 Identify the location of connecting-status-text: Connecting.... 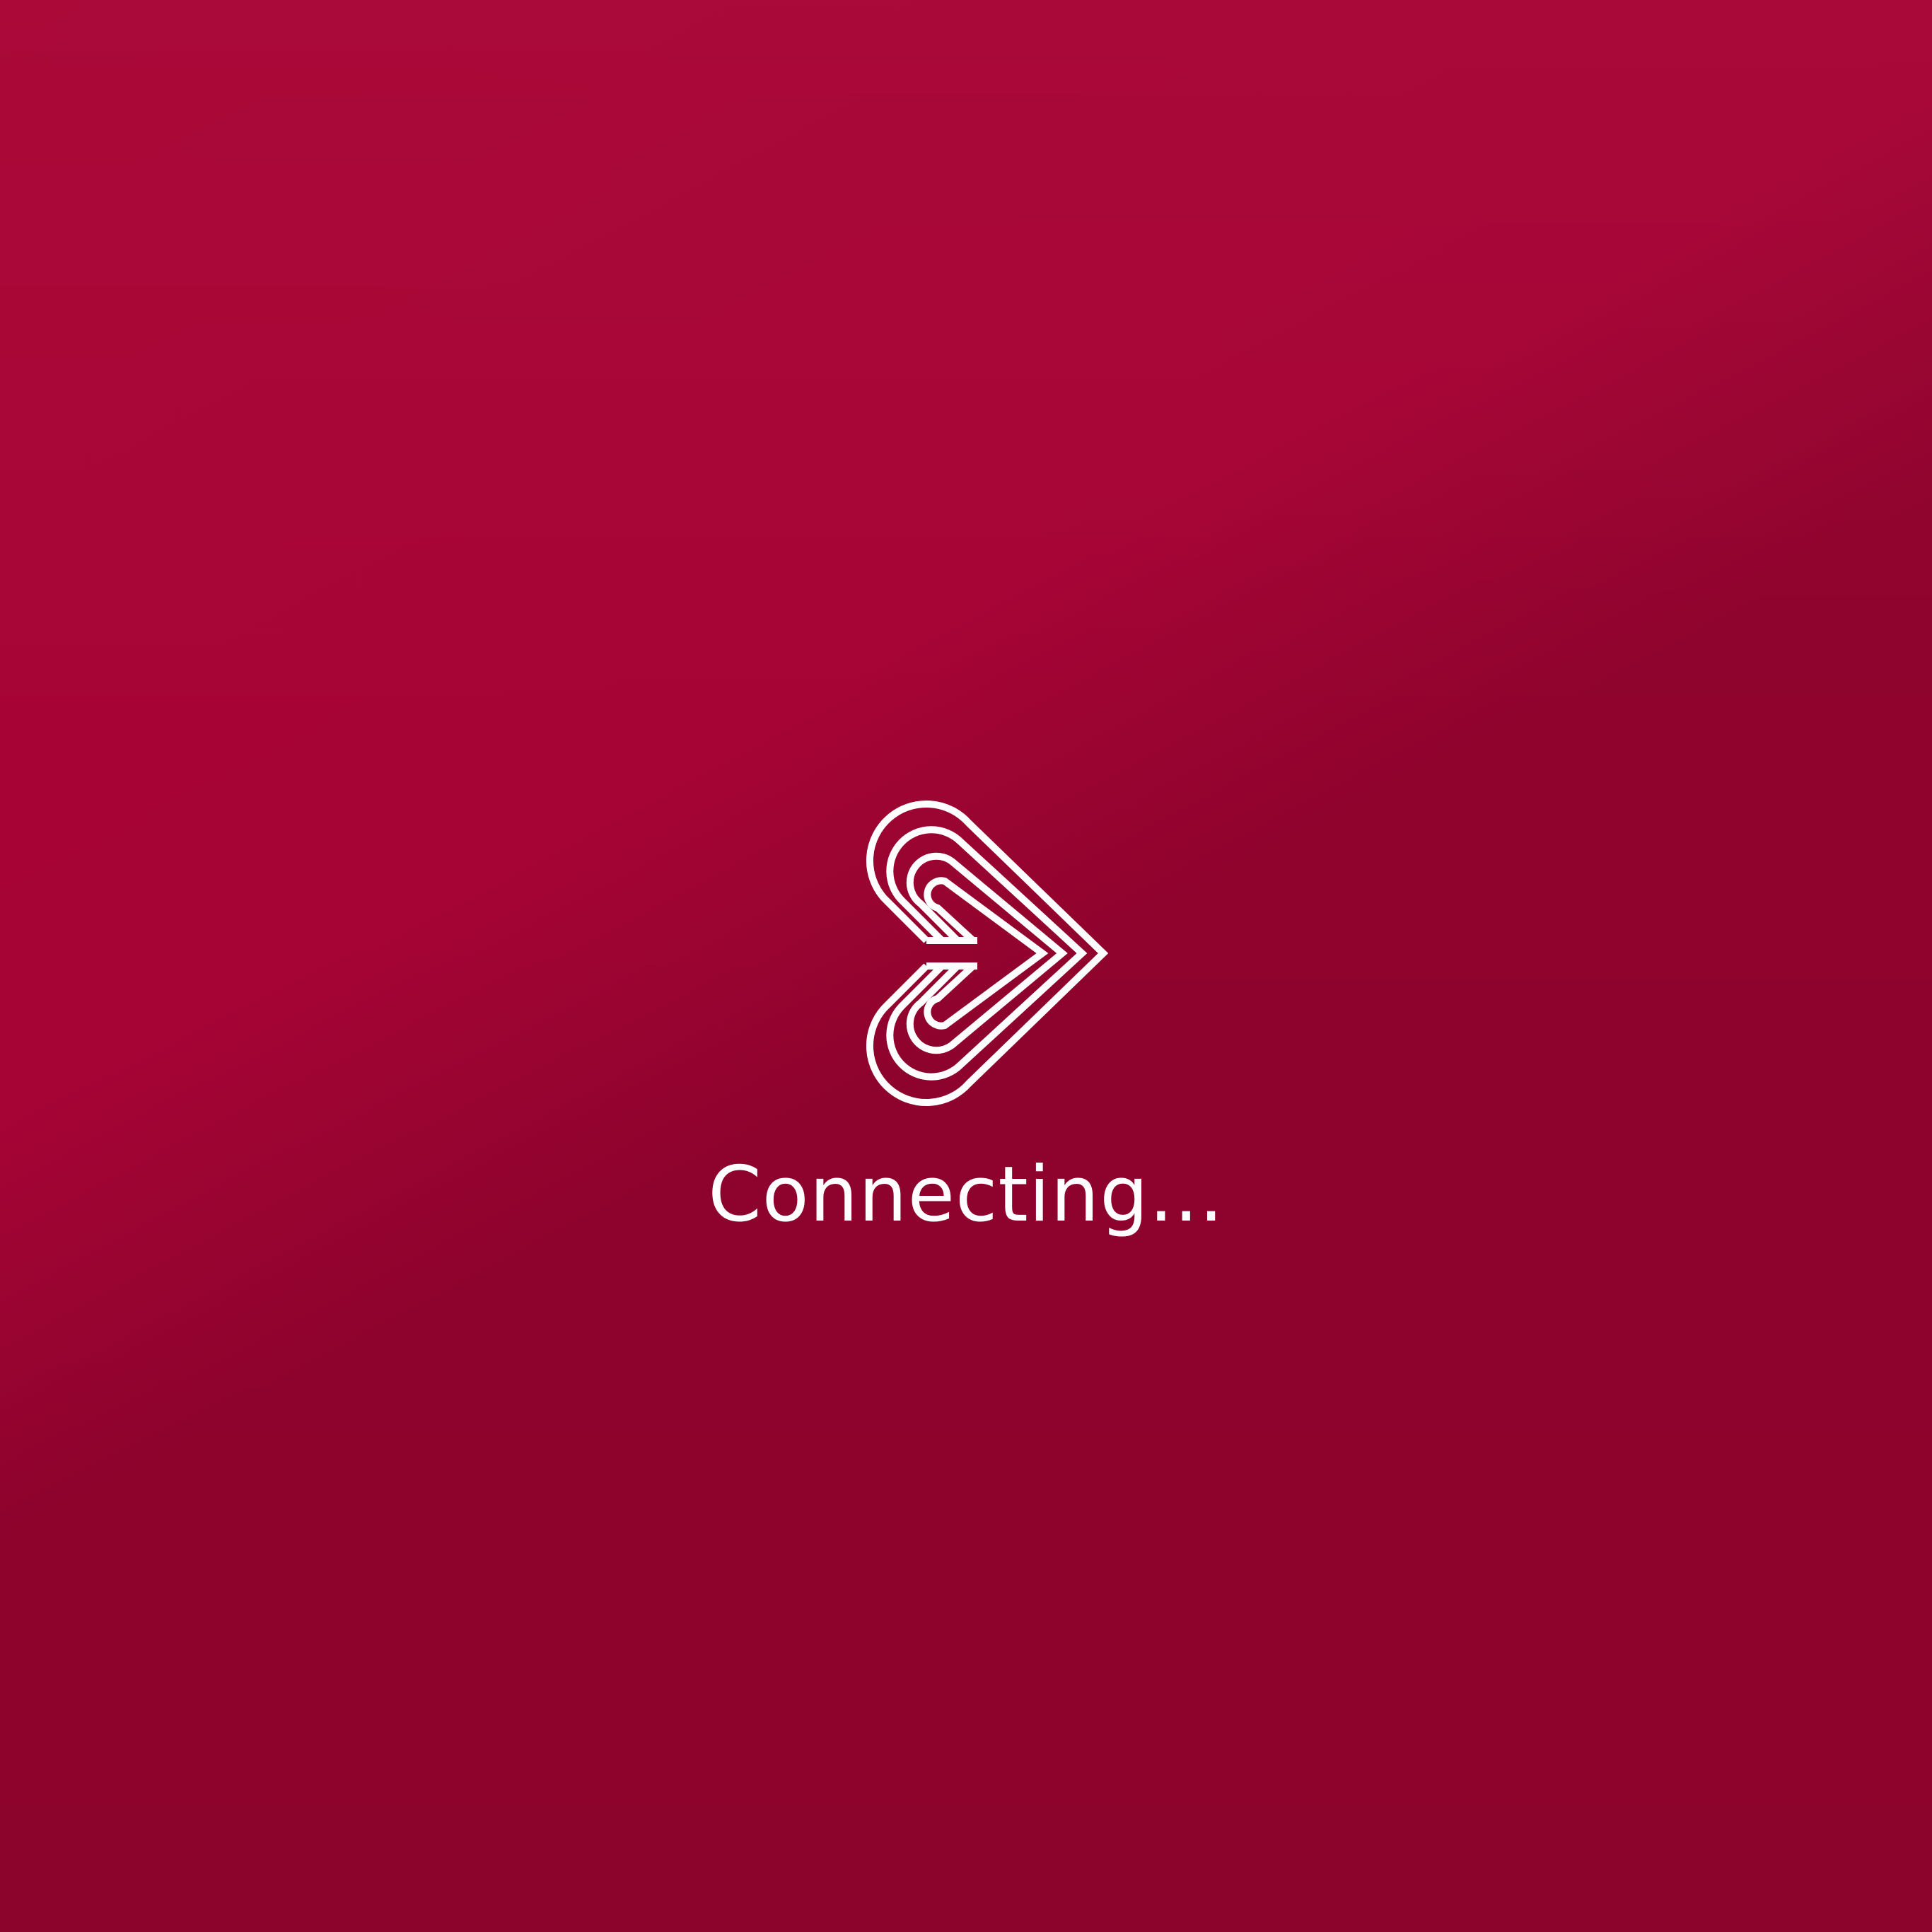
(966, 1195).